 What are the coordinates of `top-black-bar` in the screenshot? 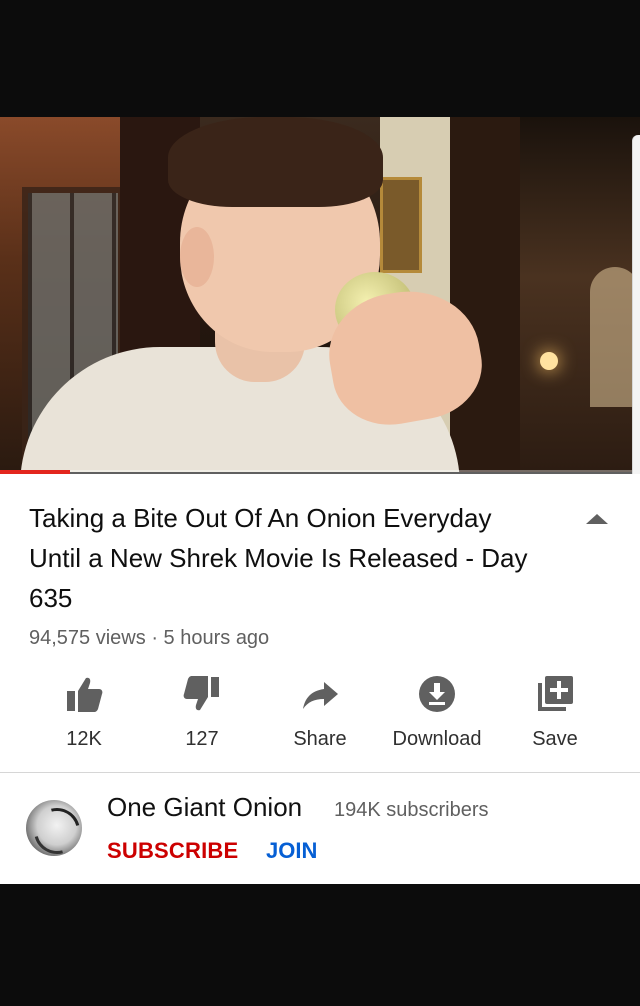 It's located at (320, 58).